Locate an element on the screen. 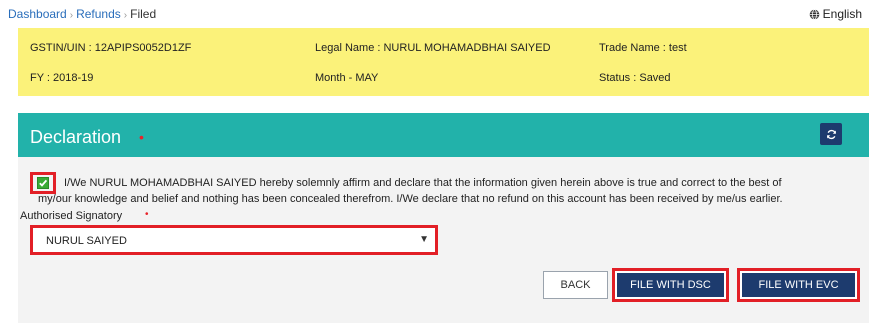 The image size is (874, 323). declaration-checkbox is located at coordinates (43, 183).